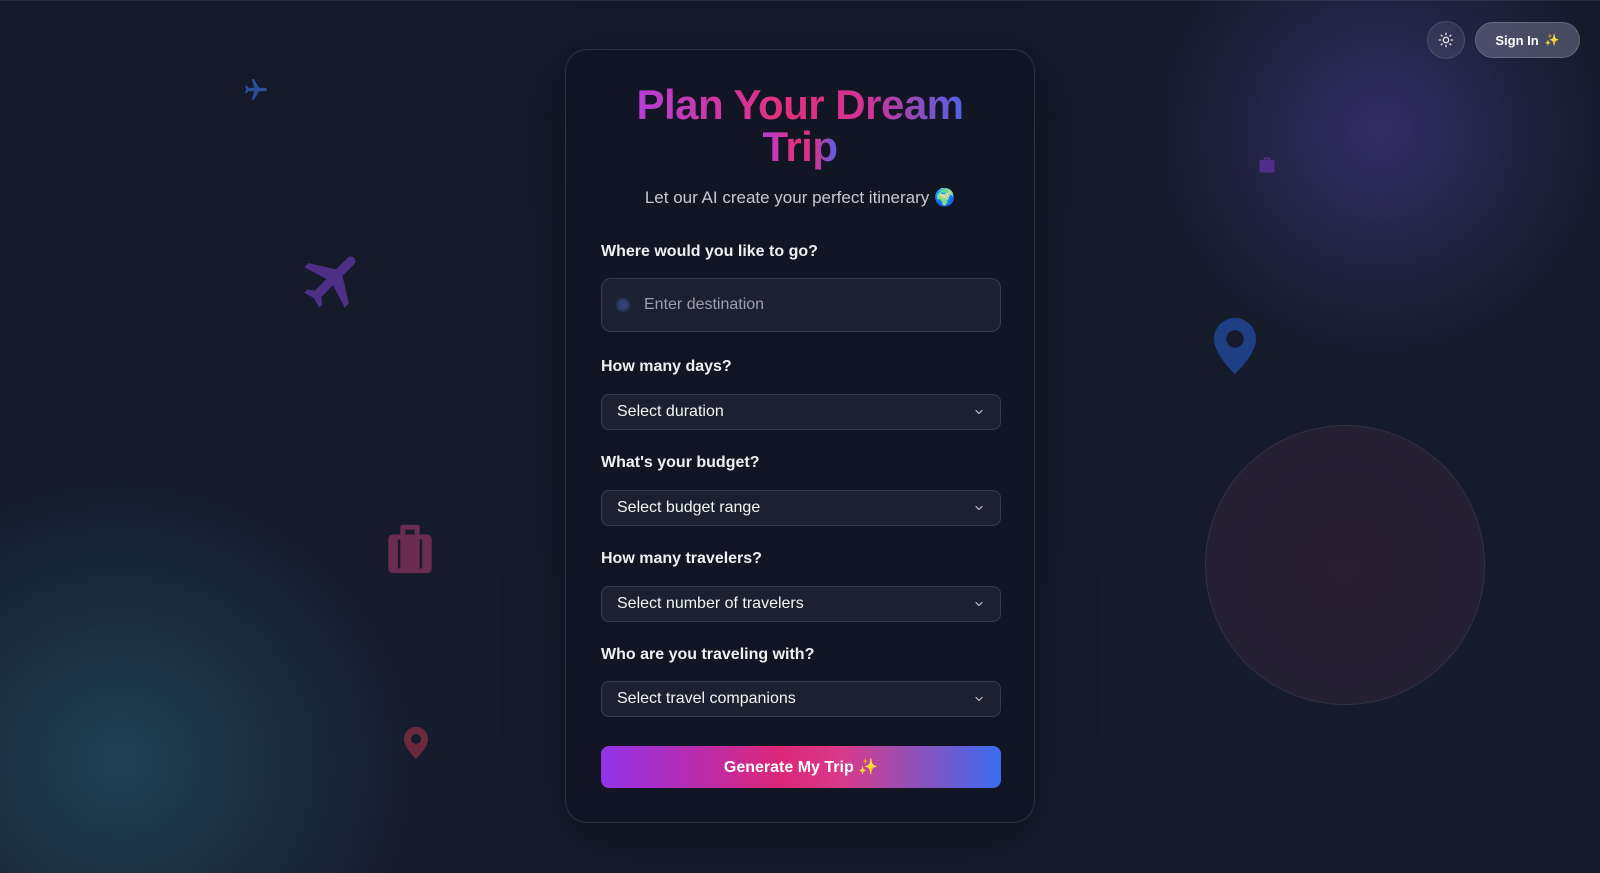 This screenshot has height=873, width=1600. I want to click on page-title: Plan Your Dream Trip, so click(800, 126).